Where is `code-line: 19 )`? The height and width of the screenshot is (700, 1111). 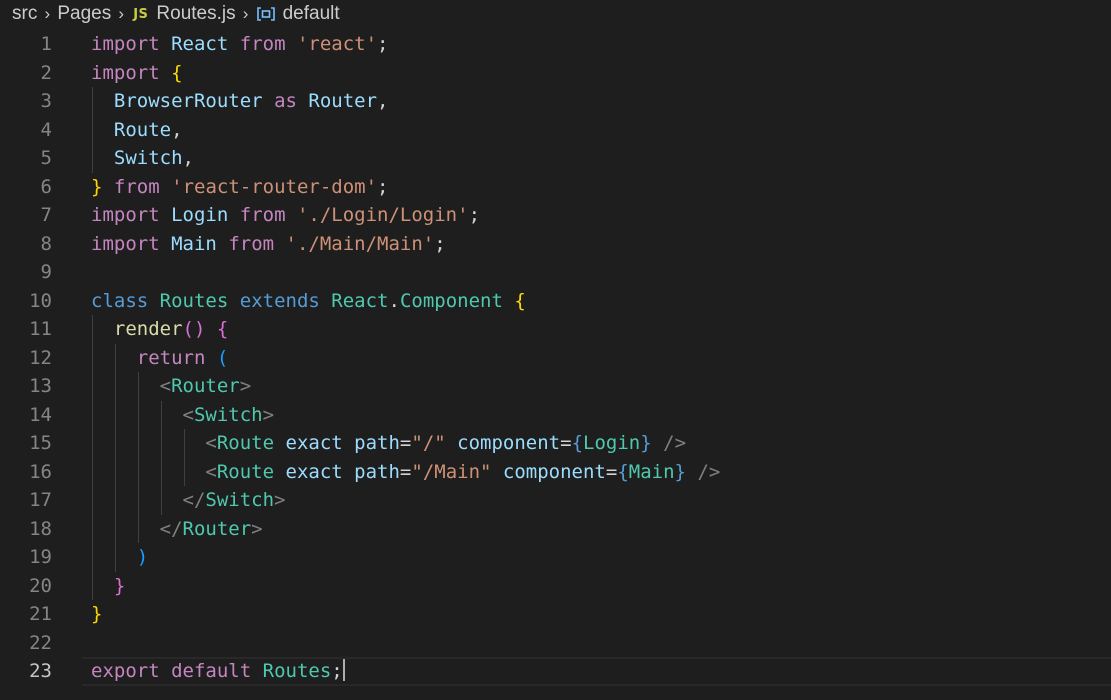
code-line: 19 ) is located at coordinates (555, 557).